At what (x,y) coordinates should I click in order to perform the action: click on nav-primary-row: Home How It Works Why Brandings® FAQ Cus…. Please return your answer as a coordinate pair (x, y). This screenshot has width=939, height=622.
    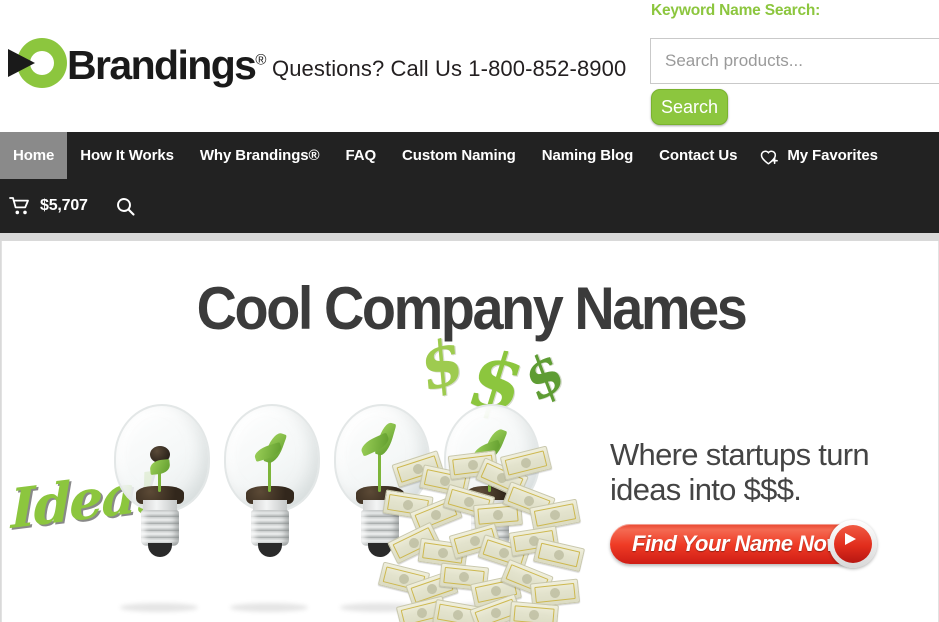
    Looking at the image, I should click on (469, 155).